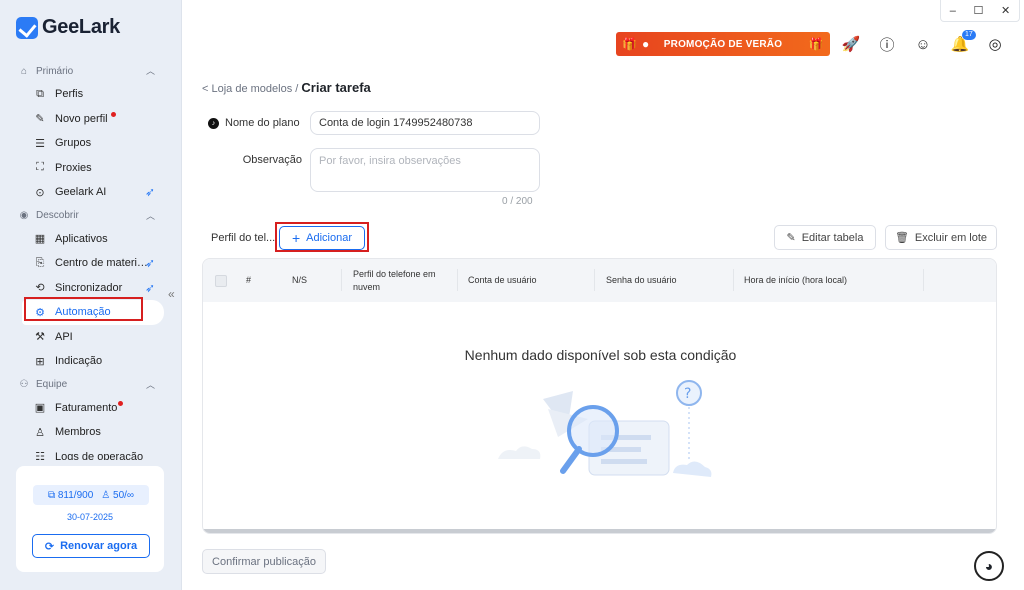 This screenshot has height=590, width=1024. Describe the element at coordinates (297, 89) in the screenshot. I see `breadcrumb-sep: /` at that location.